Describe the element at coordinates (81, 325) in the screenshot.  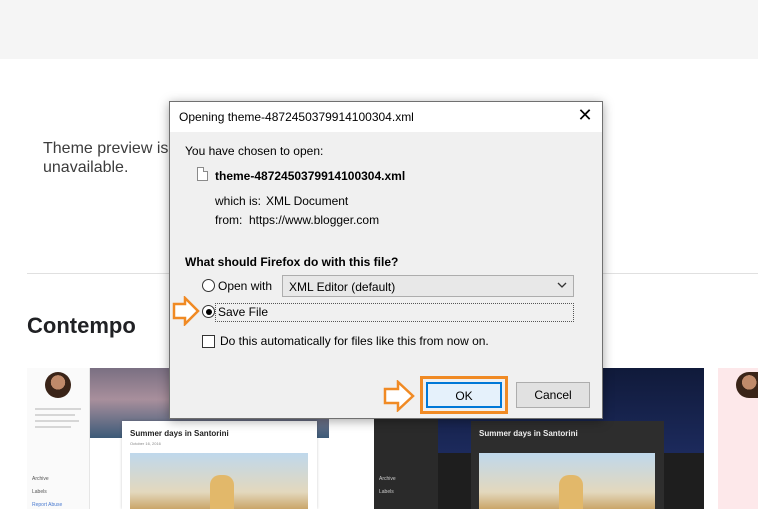
I see `theme-name-heading: Contempo` at that location.